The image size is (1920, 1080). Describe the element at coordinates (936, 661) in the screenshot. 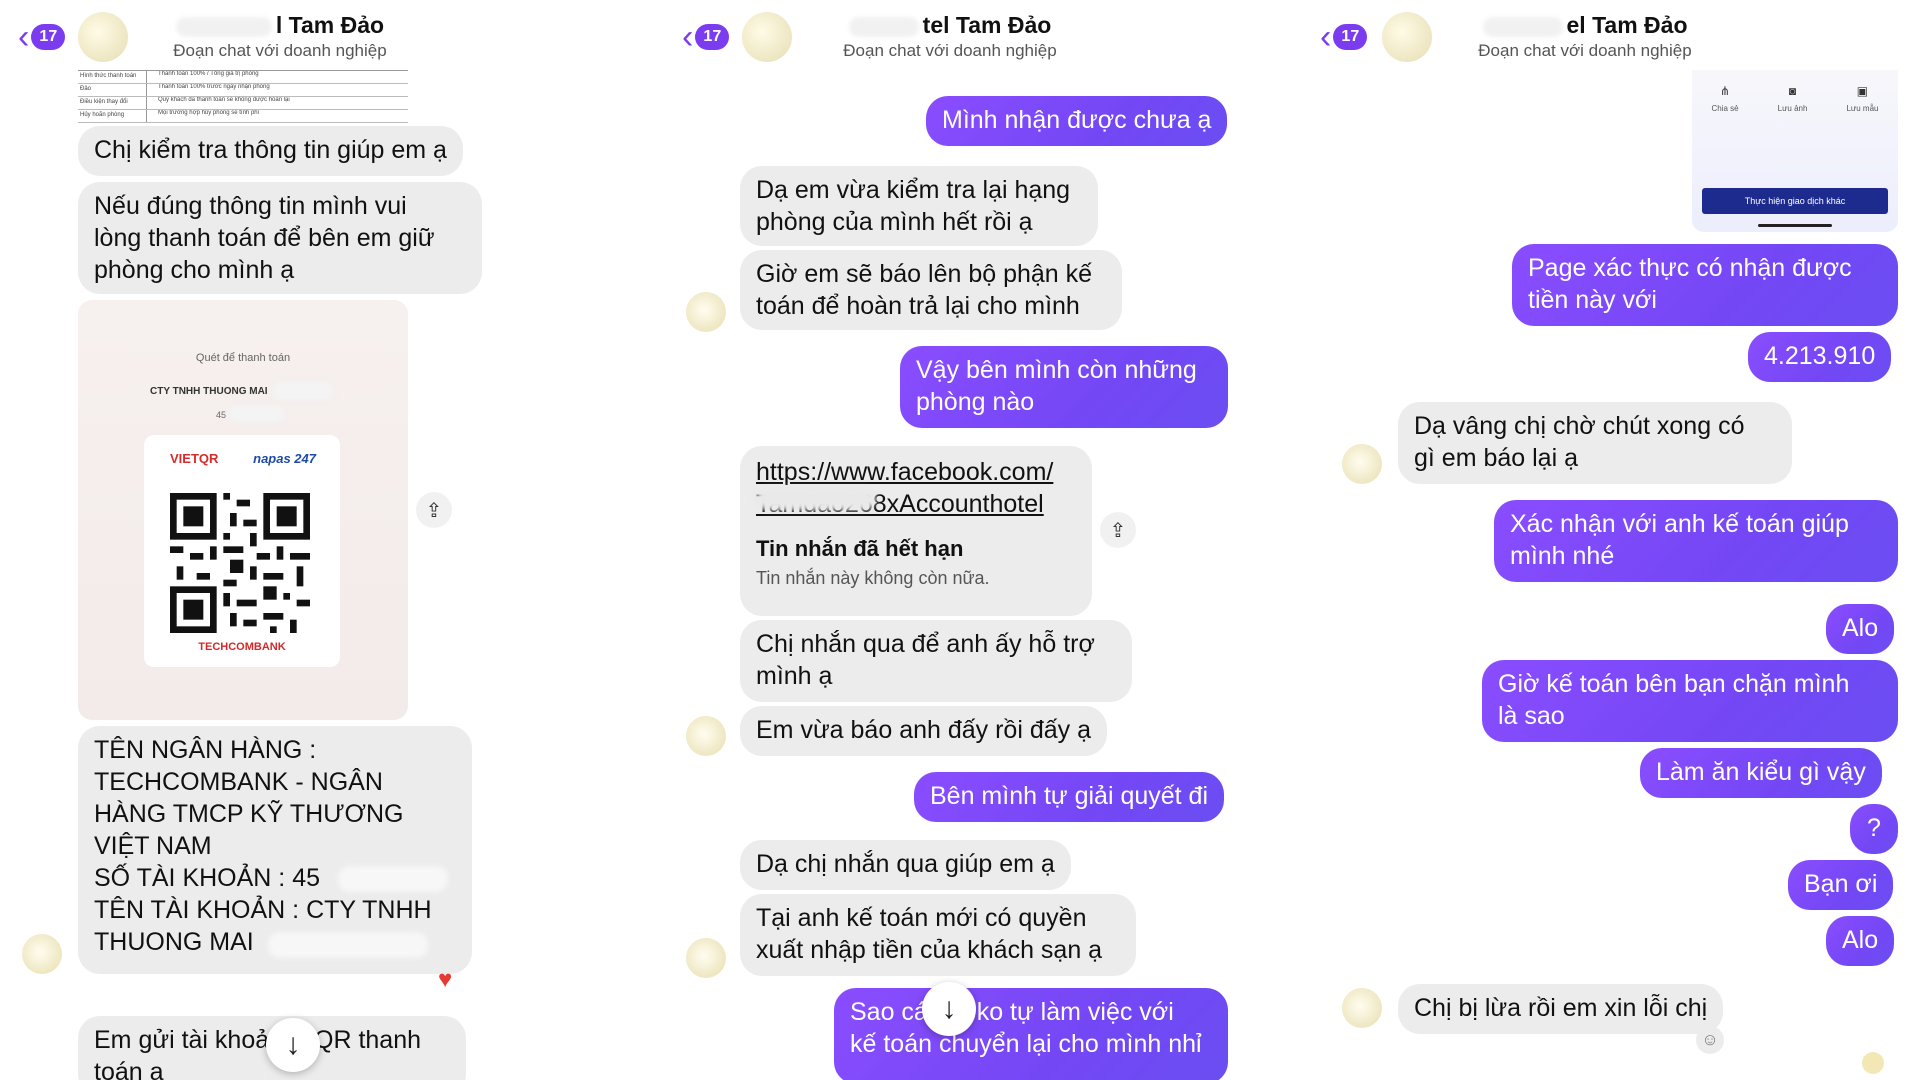

I see `message-received: Chị nhắn qua để anh ấy hỗ trợ mình ạ` at that location.